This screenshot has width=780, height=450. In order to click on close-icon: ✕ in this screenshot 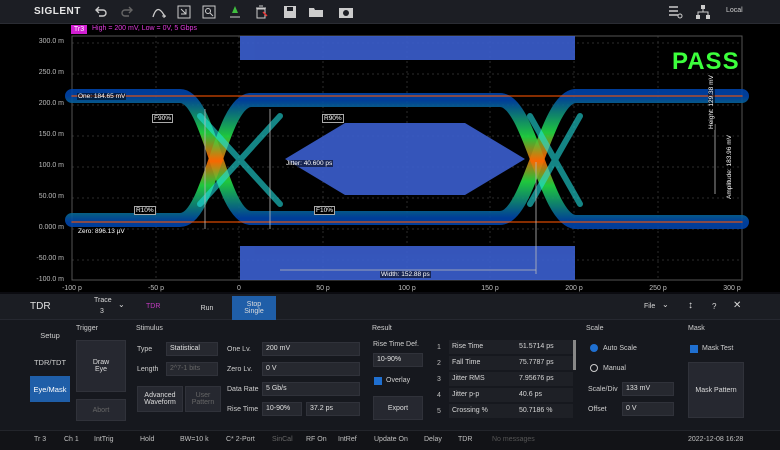, I will do `click(737, 305)`.